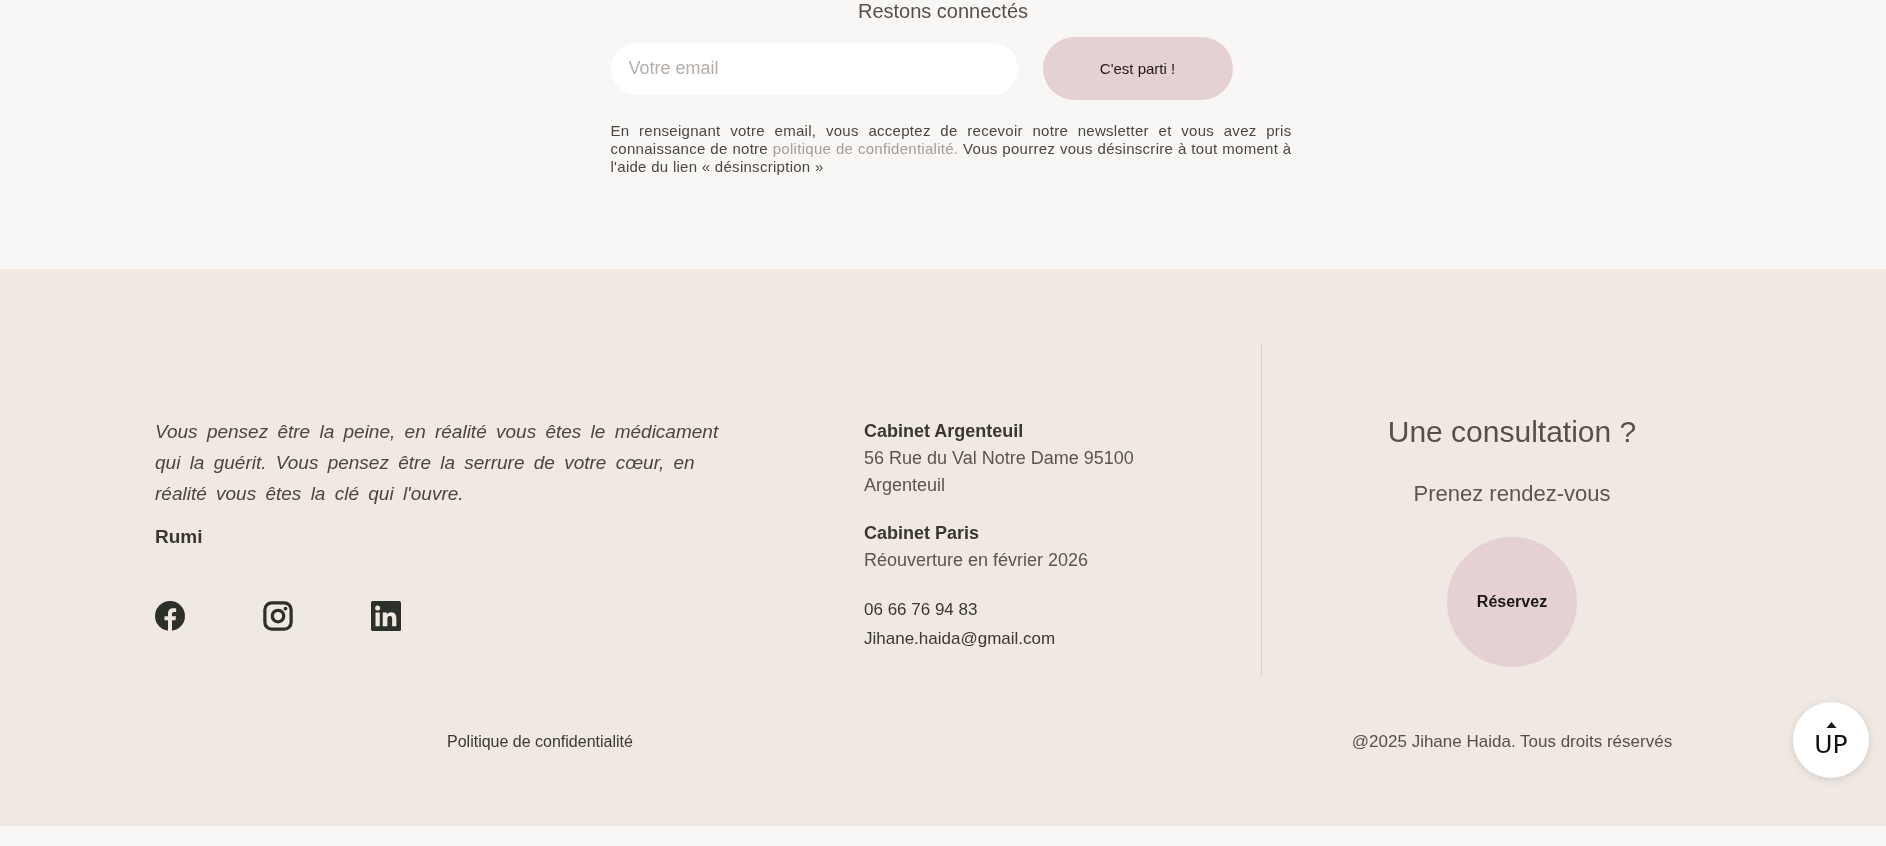  I want to click on quote-author: Rumi, so click(179, 537).